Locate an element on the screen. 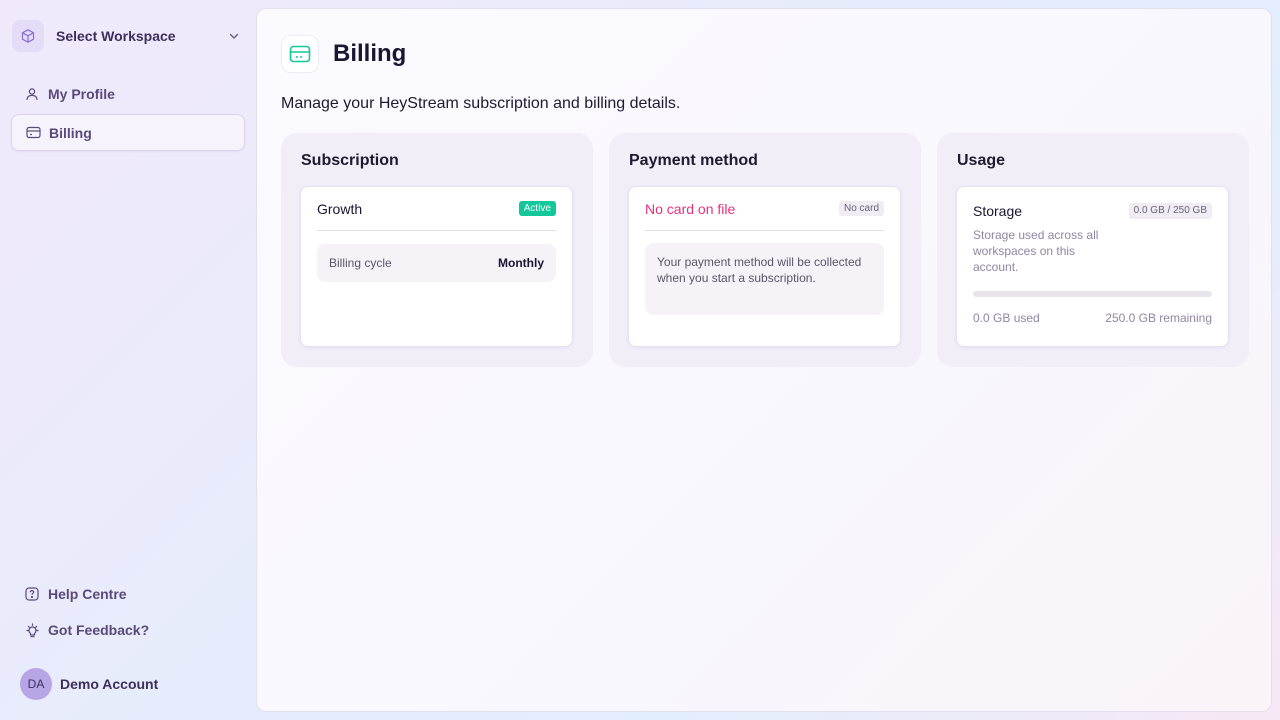 This screenshot has height=720, width=1280. sidebar-item-my-profile: My Profile is located at coordinates (128, 93).